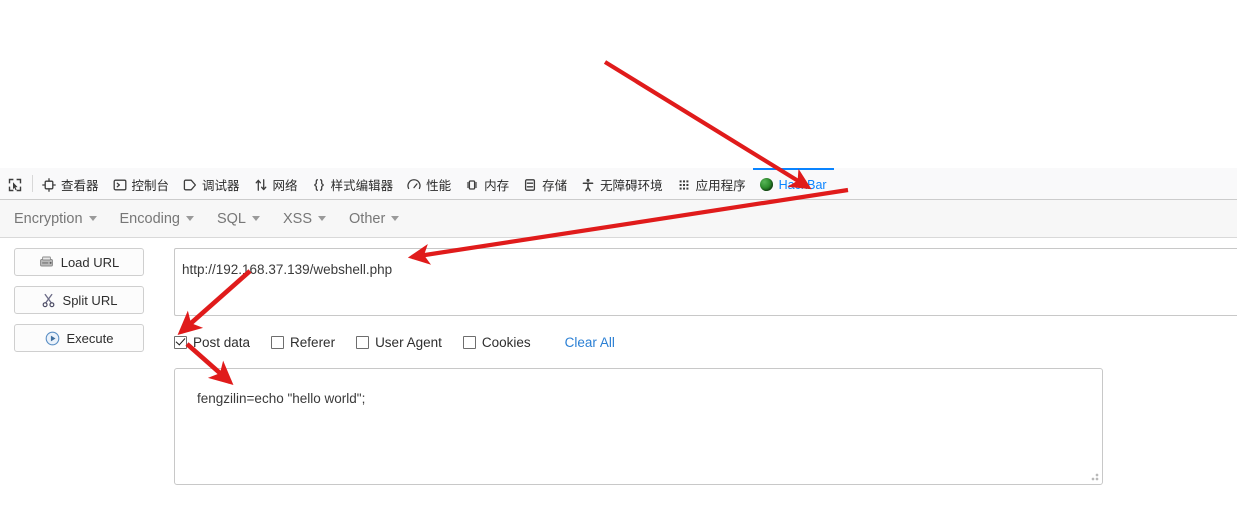  I want to click on devtools-tab-accessibility: 无障碍环境, so click(622, 183).